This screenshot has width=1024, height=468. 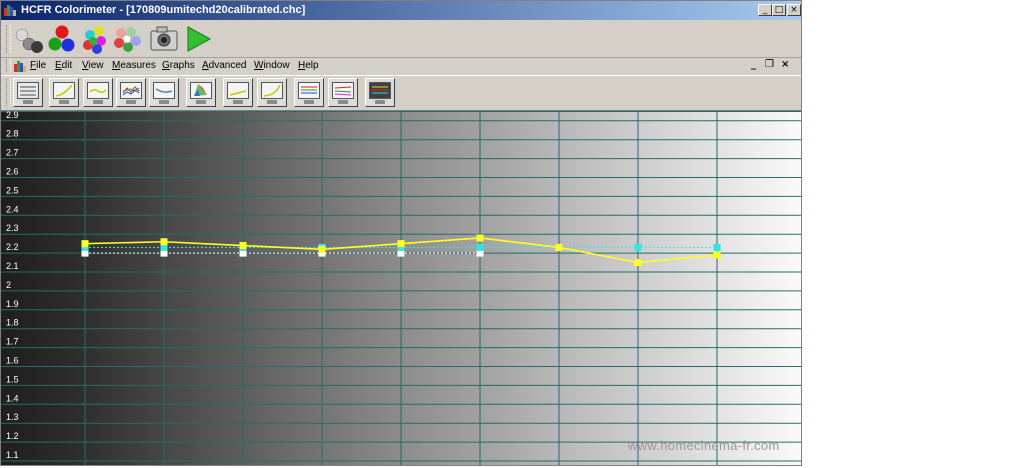 What do you see at coordinates (12, 398) in the screenshot?
I see `y-tick-label: 1.4` at bounding box center [12, 398].